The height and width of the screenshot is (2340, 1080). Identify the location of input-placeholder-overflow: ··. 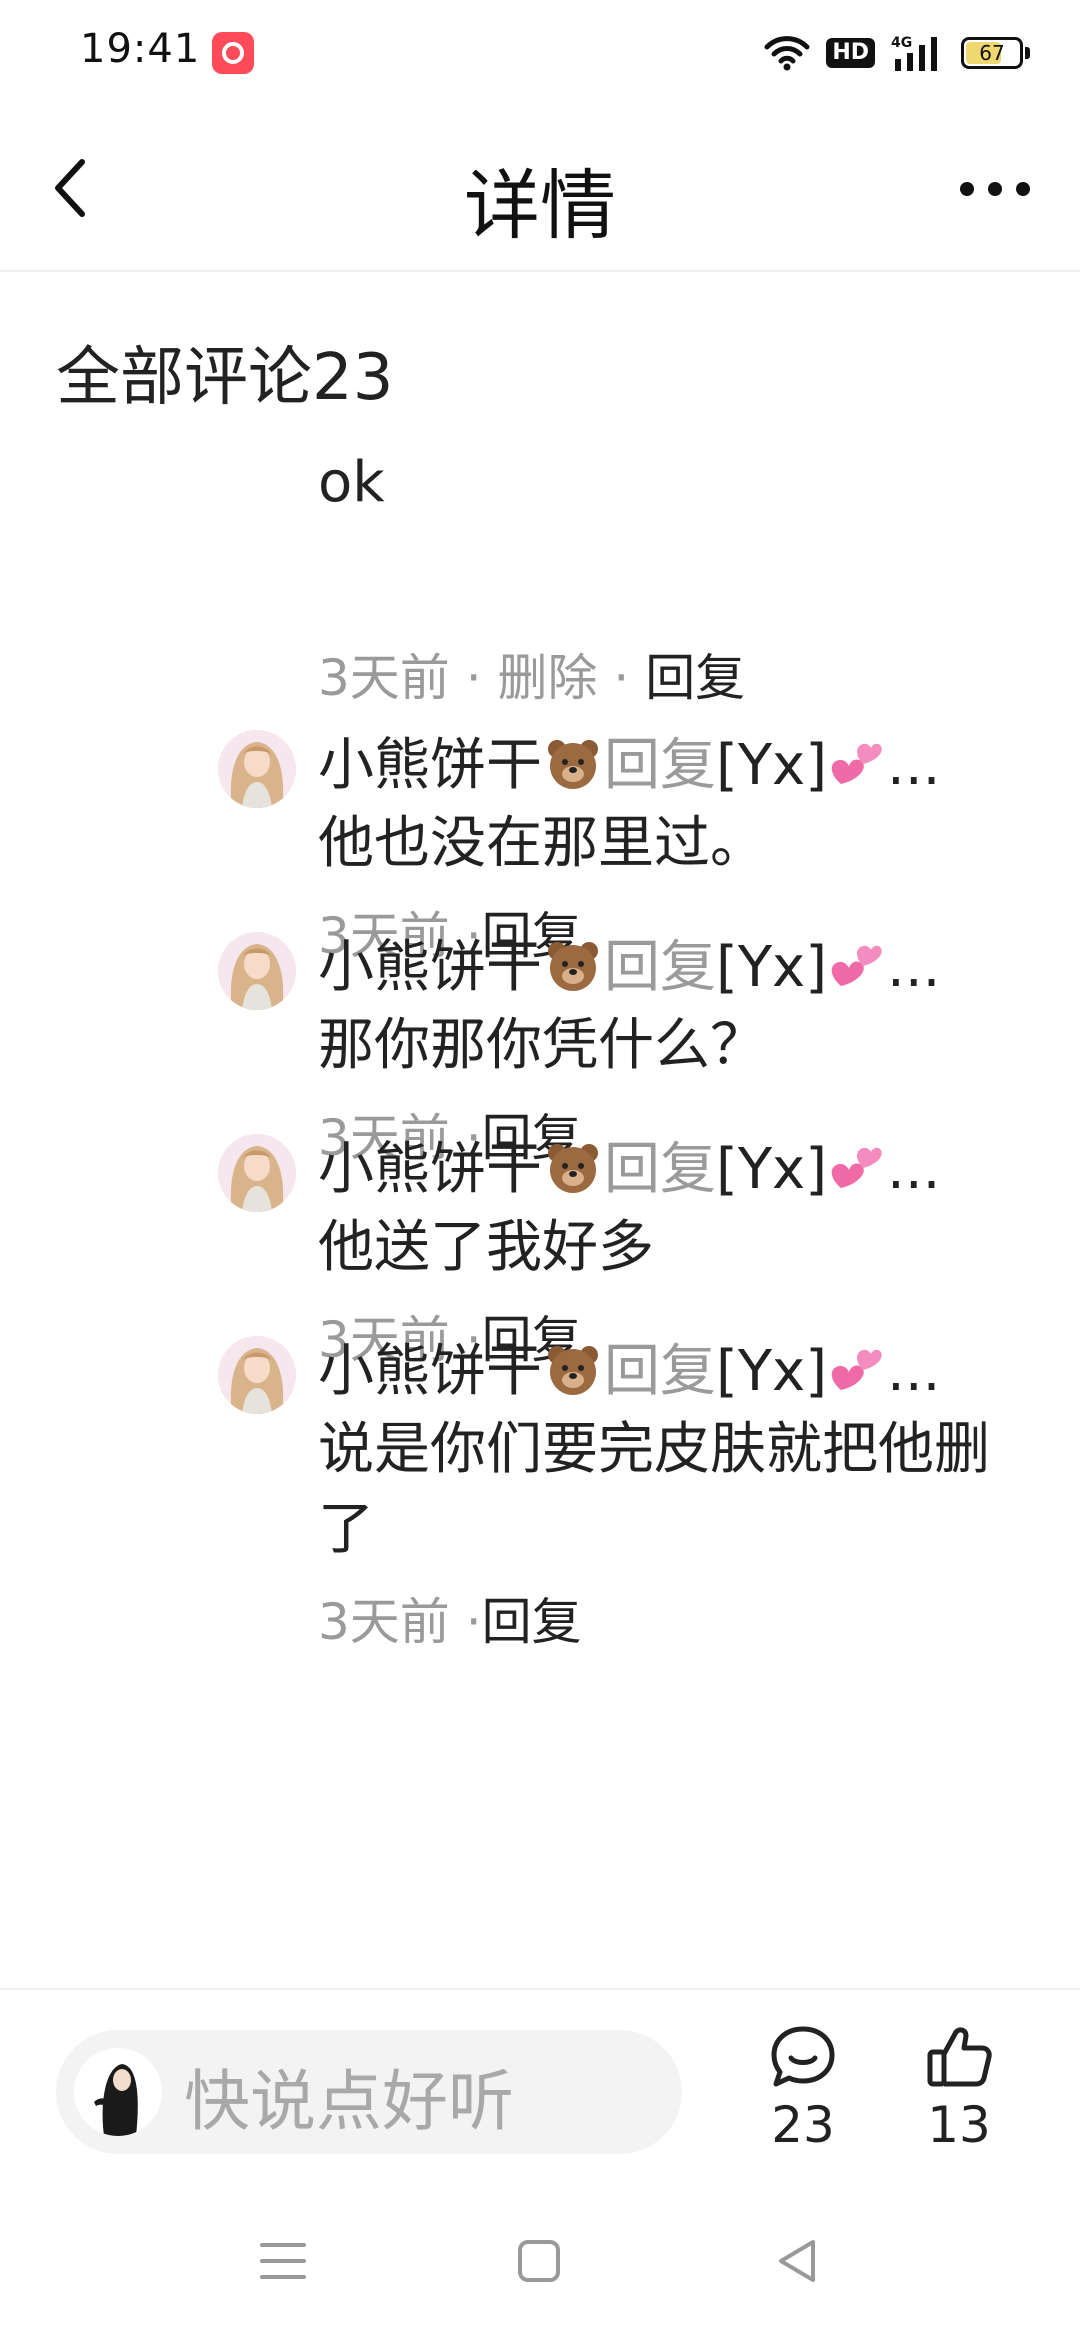
(196, 2146).